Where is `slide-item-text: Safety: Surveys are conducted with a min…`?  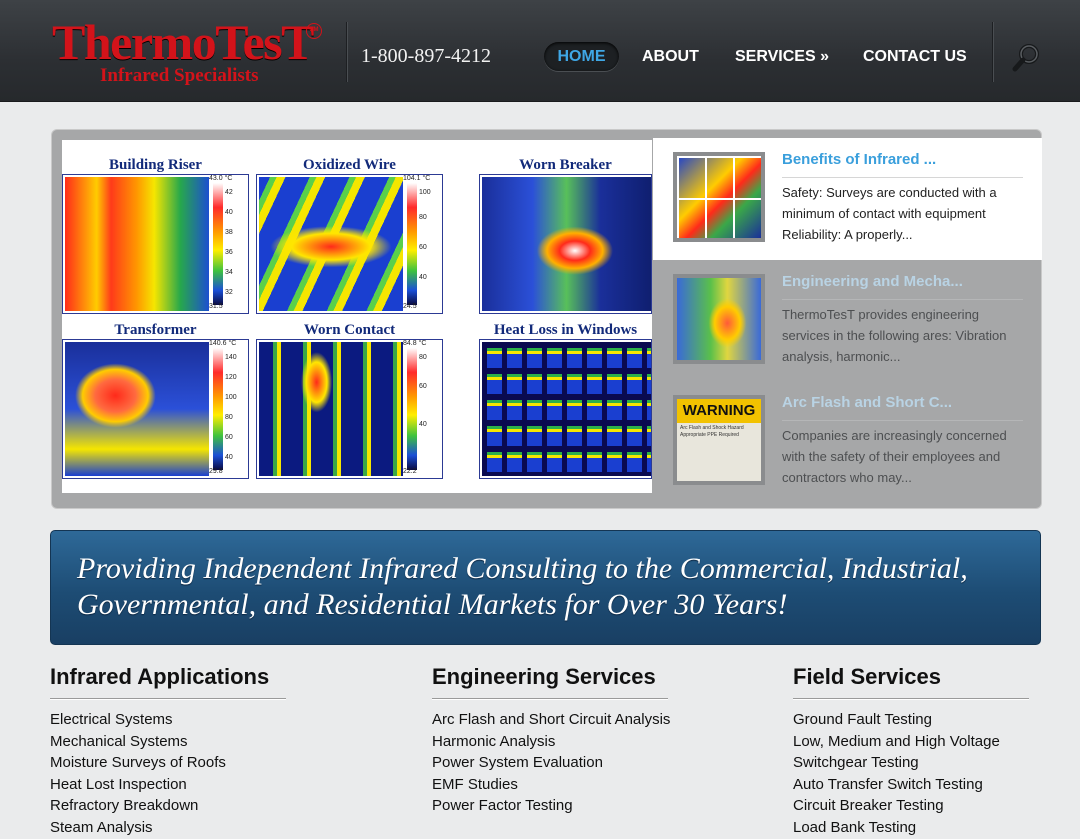
slide-item-text: Safety: Surveys are conducted with a min… is located at coordinates (889, 213).